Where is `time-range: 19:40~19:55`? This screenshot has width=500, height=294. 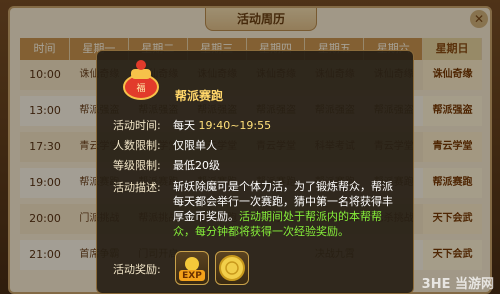
time-range: 19:40~19:55 is located at coordinates (235, 125).